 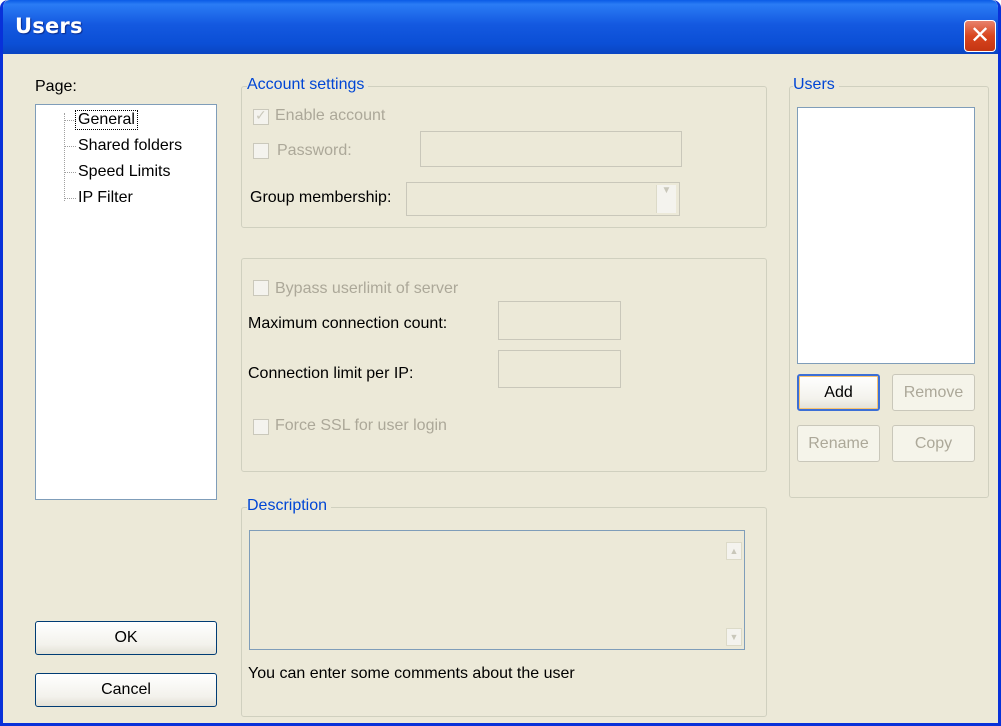 I want to click on tree-item-speed-limits: Speed Limits, so click(x=124, y=172).